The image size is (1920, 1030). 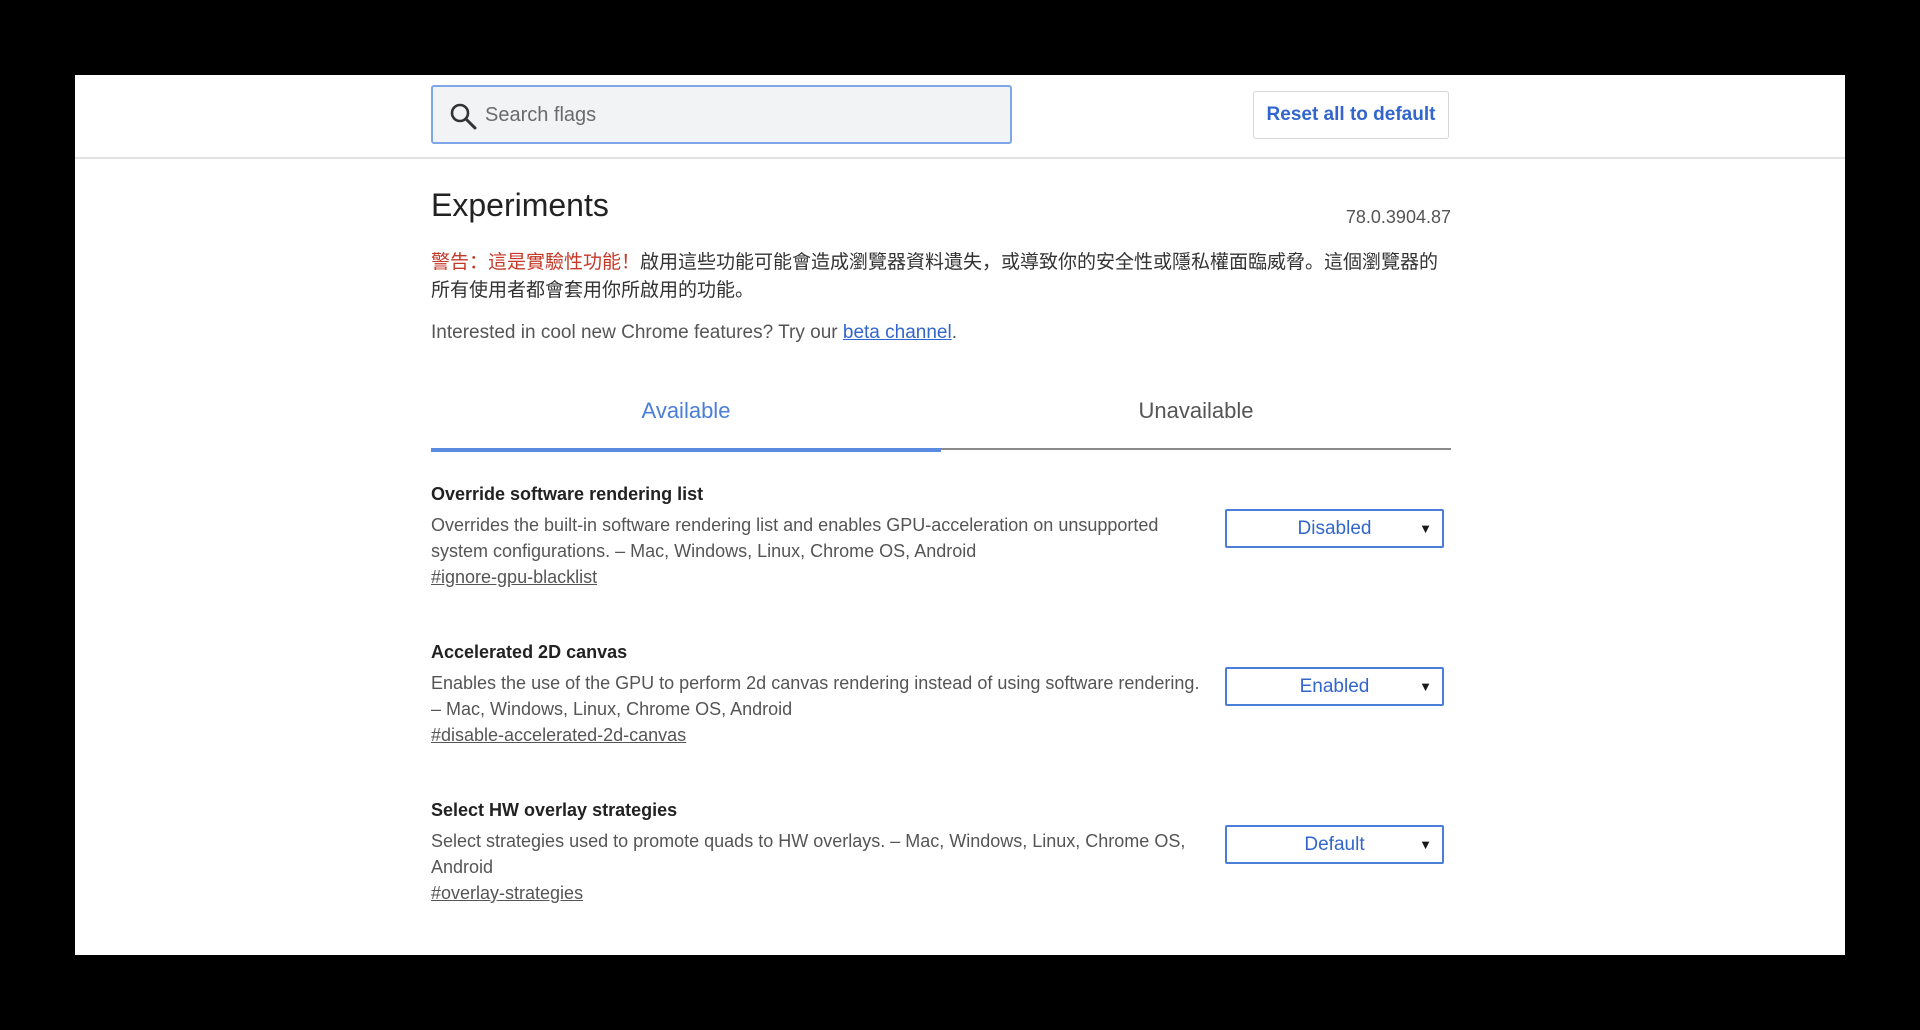 I want to click on experiment-select-value: Disabled, so click(x=1334, y=528).